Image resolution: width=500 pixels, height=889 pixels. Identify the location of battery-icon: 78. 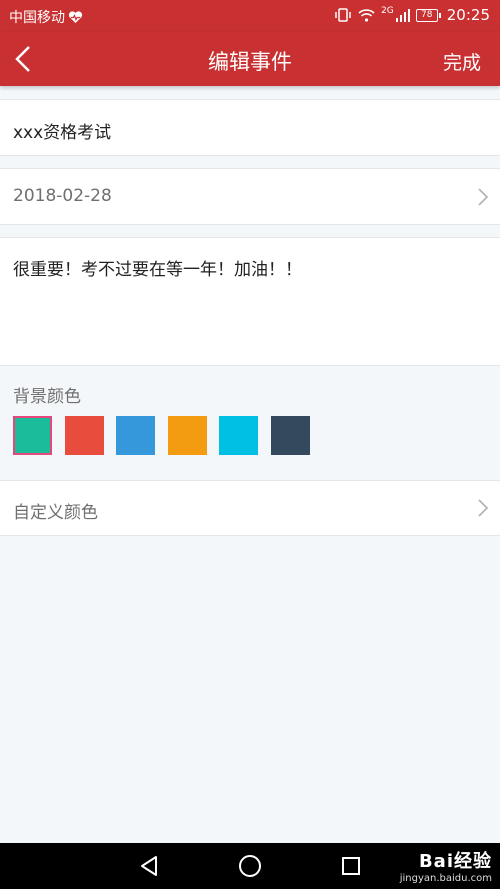
(428, 15).